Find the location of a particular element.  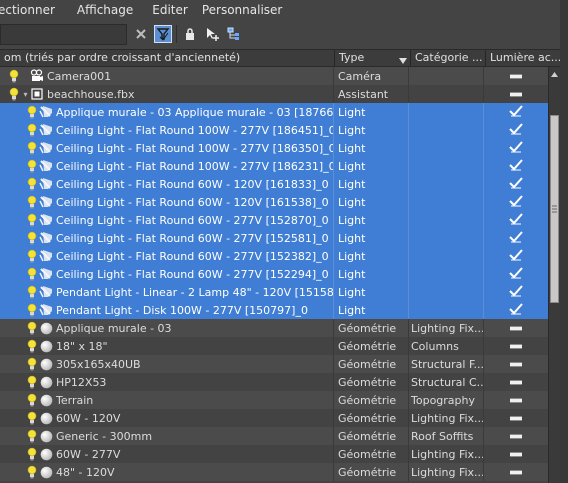

table-row: Terrain Géométrie Topography is located at coordinates (274, 400).